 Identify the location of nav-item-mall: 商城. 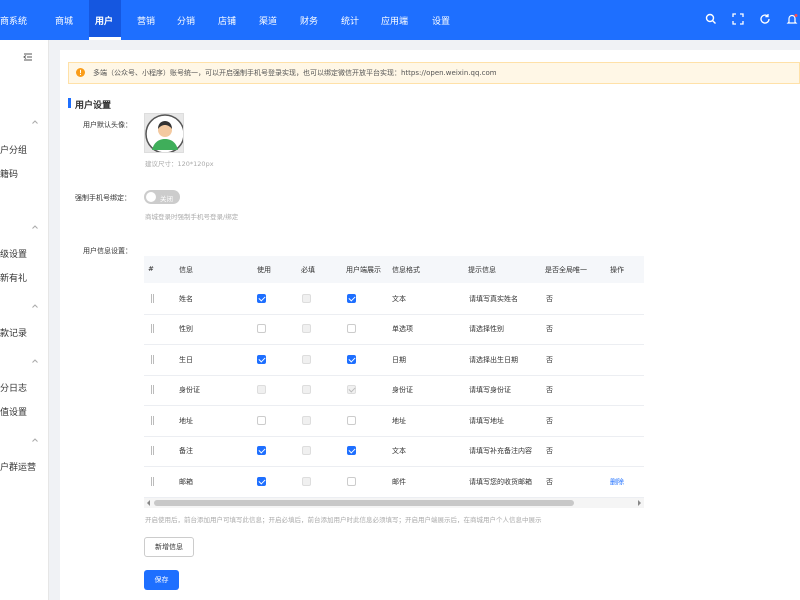
(64, 20).